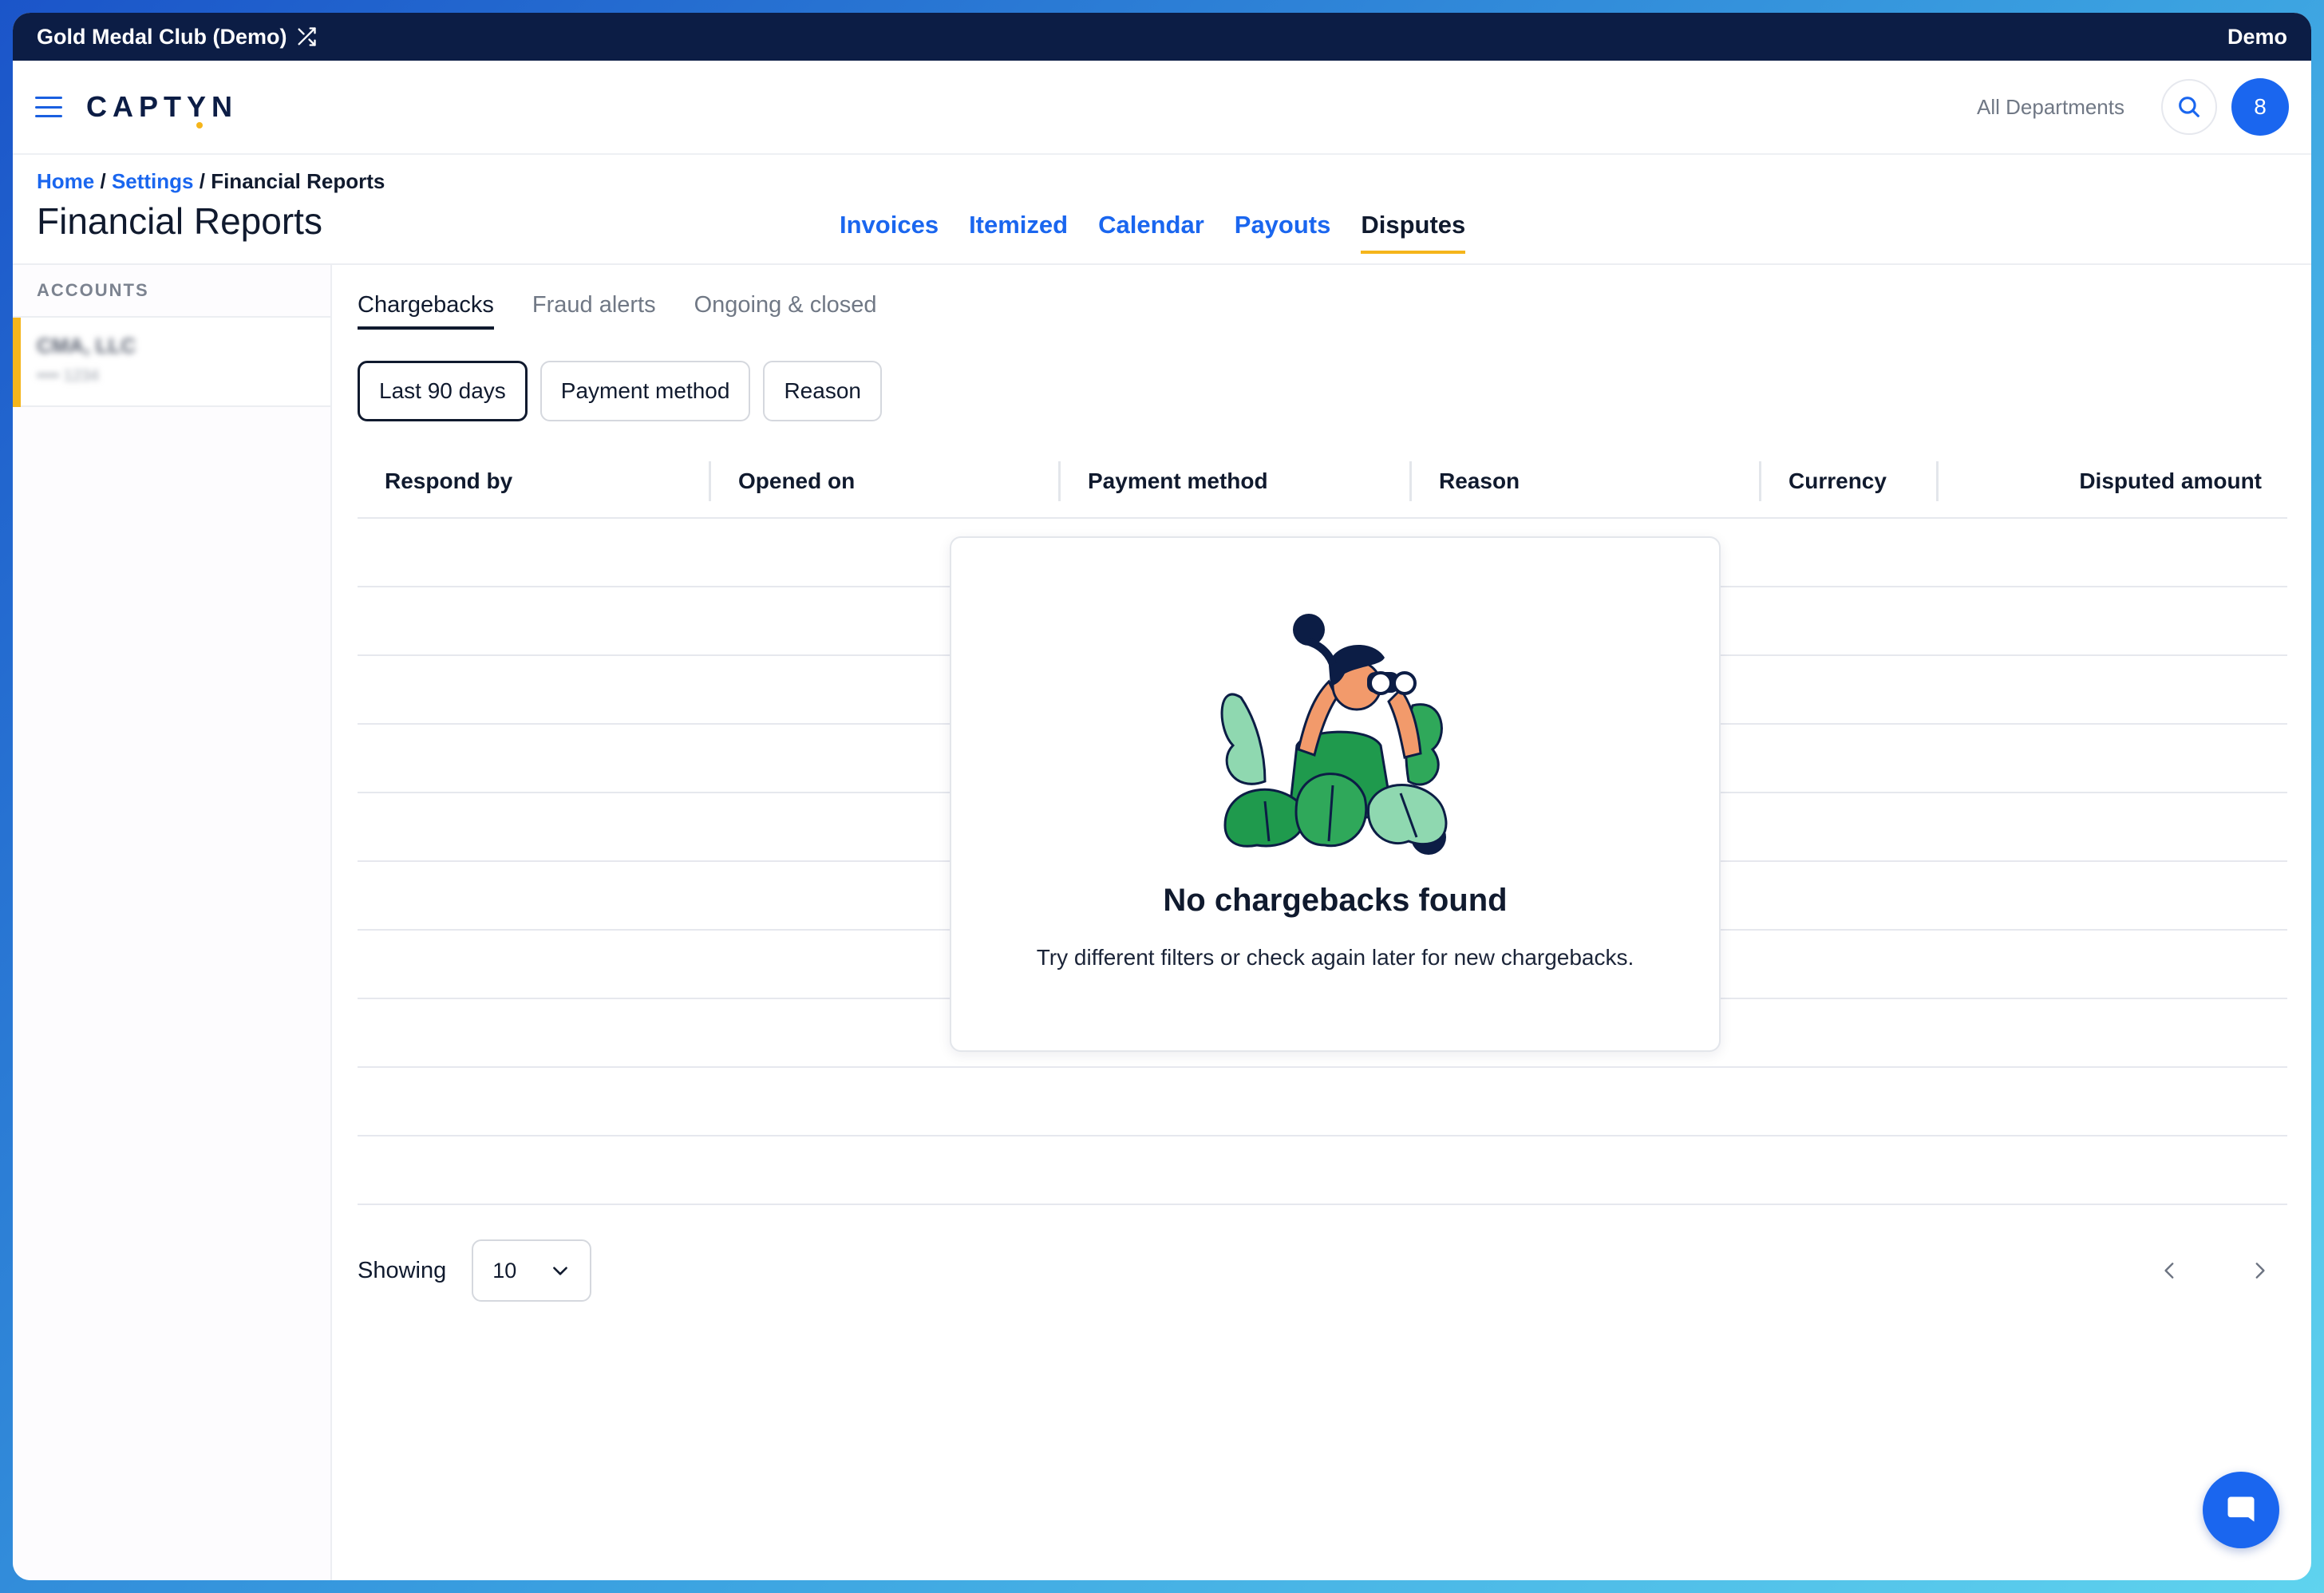 This screenshot has height=1593, width=2324. I want to click on binoculars-illustration, so click(1334, 735).